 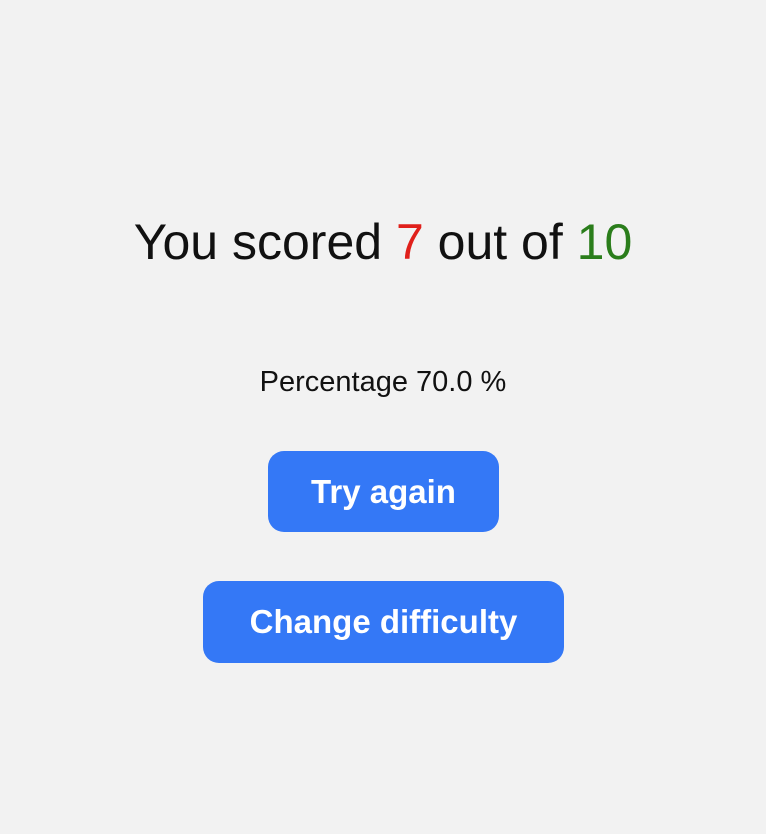 What do you see at coordinates (333, 382) in the screenshot?
I see `percentage-label: Percentage` at bounding box center [333, 382].